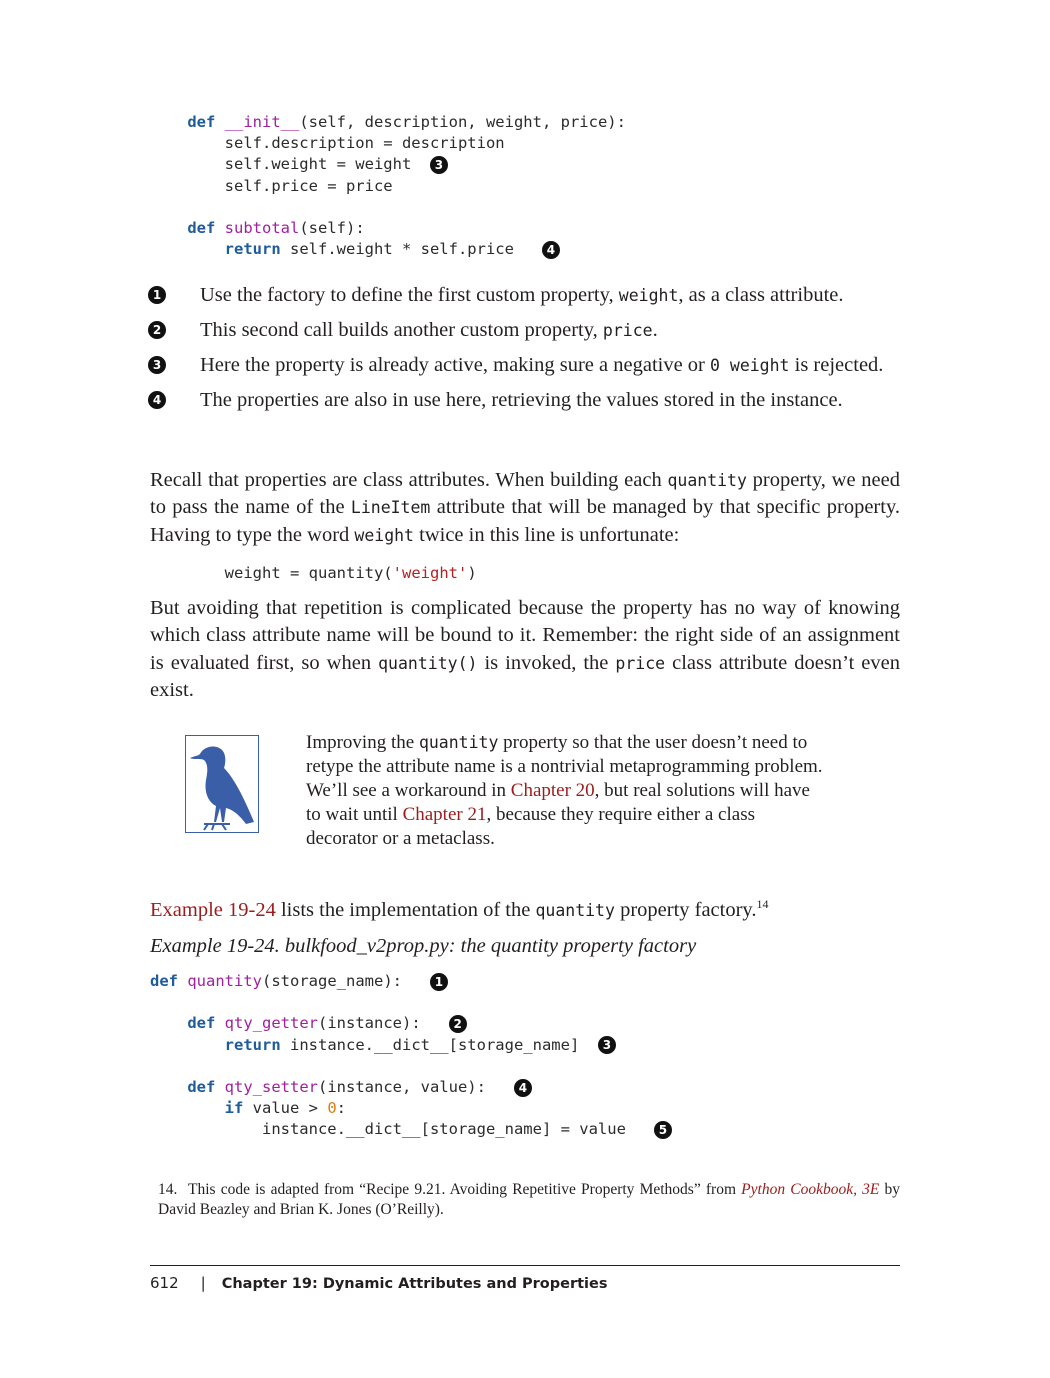  I want to click on callout-text: ., so click(655, 330).